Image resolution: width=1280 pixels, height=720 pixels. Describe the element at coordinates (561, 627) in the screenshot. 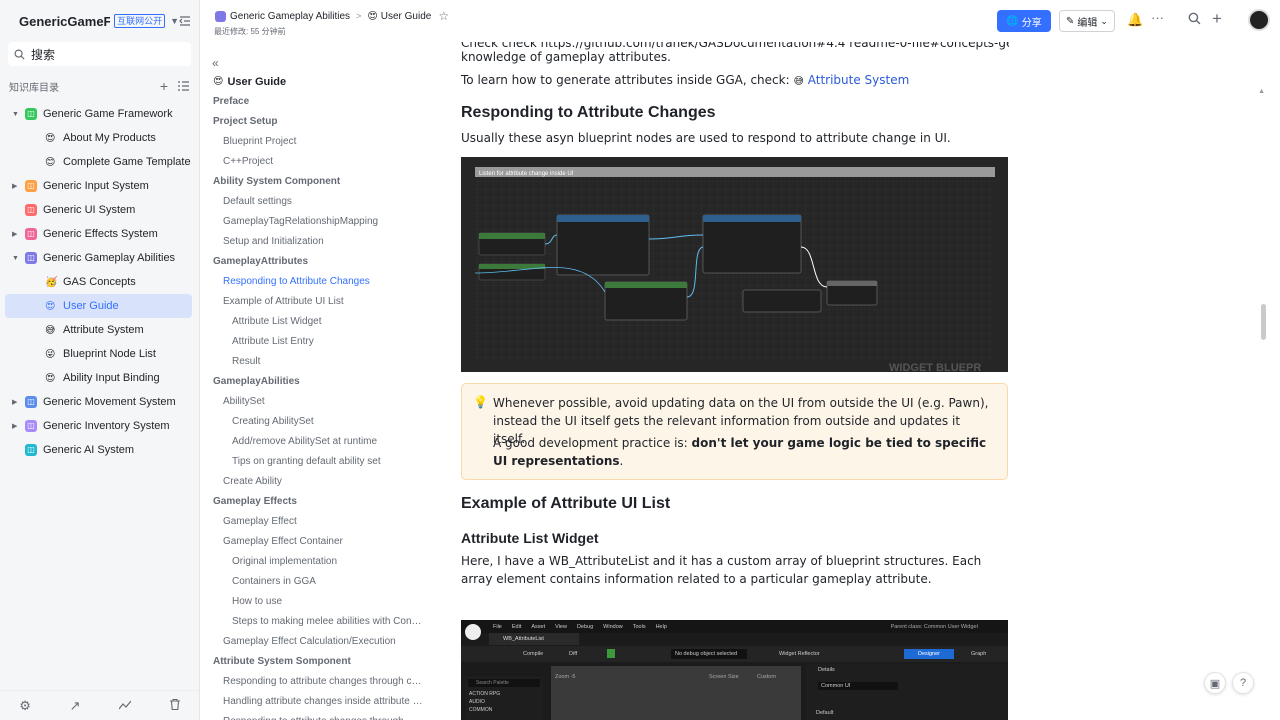

I see `ue-menu-item: View` at that location.